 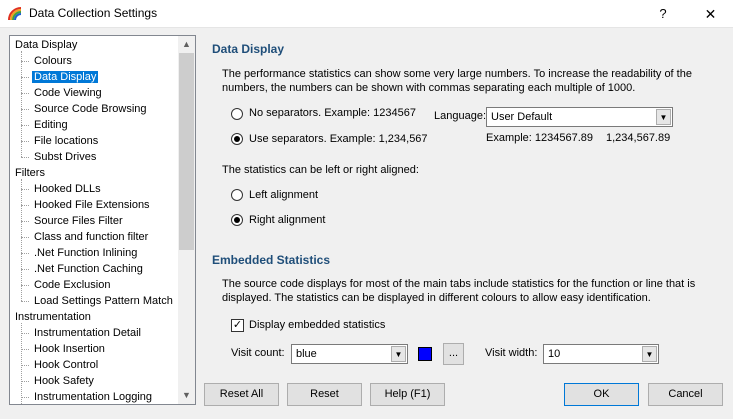 What do you see at coordinates (237, 195) in the screenshot?
I see `left-alignment-radio` at bounding box center [237, 195].